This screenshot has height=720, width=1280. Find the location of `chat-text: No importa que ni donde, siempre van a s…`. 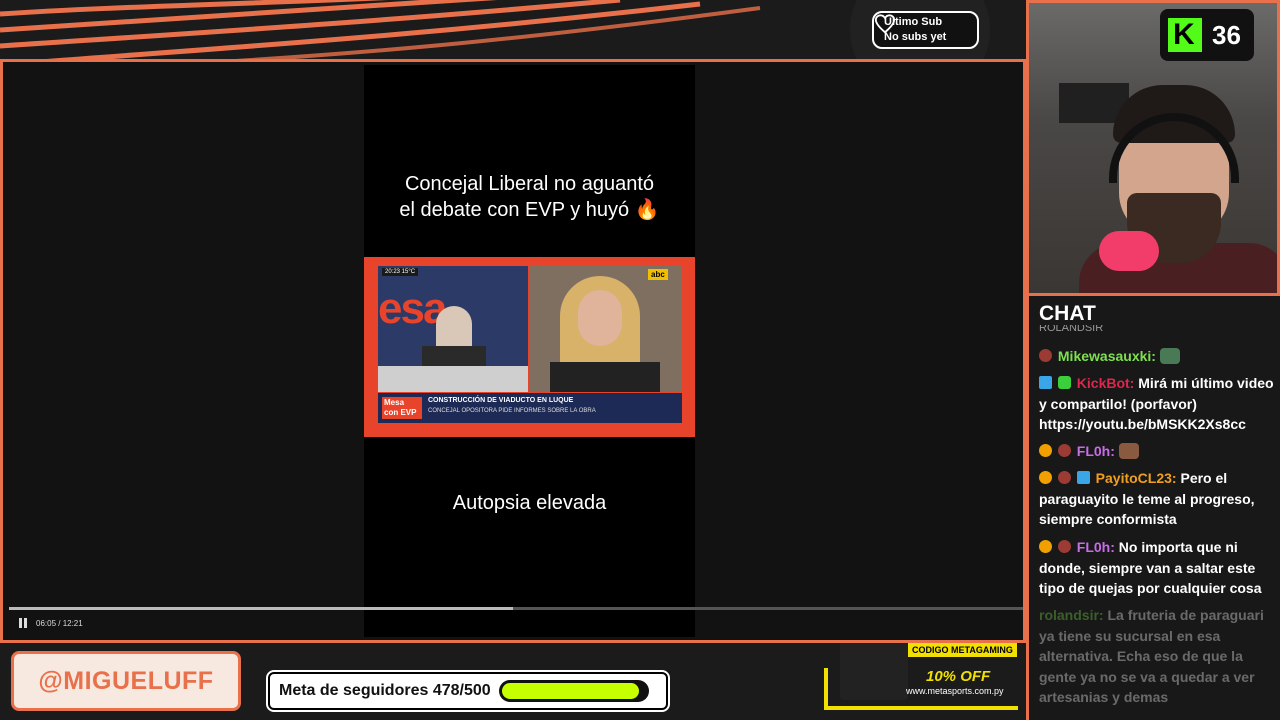

chat-text: No importa que ni donde, siempre van a s… is located at coordinates (1150, 567).